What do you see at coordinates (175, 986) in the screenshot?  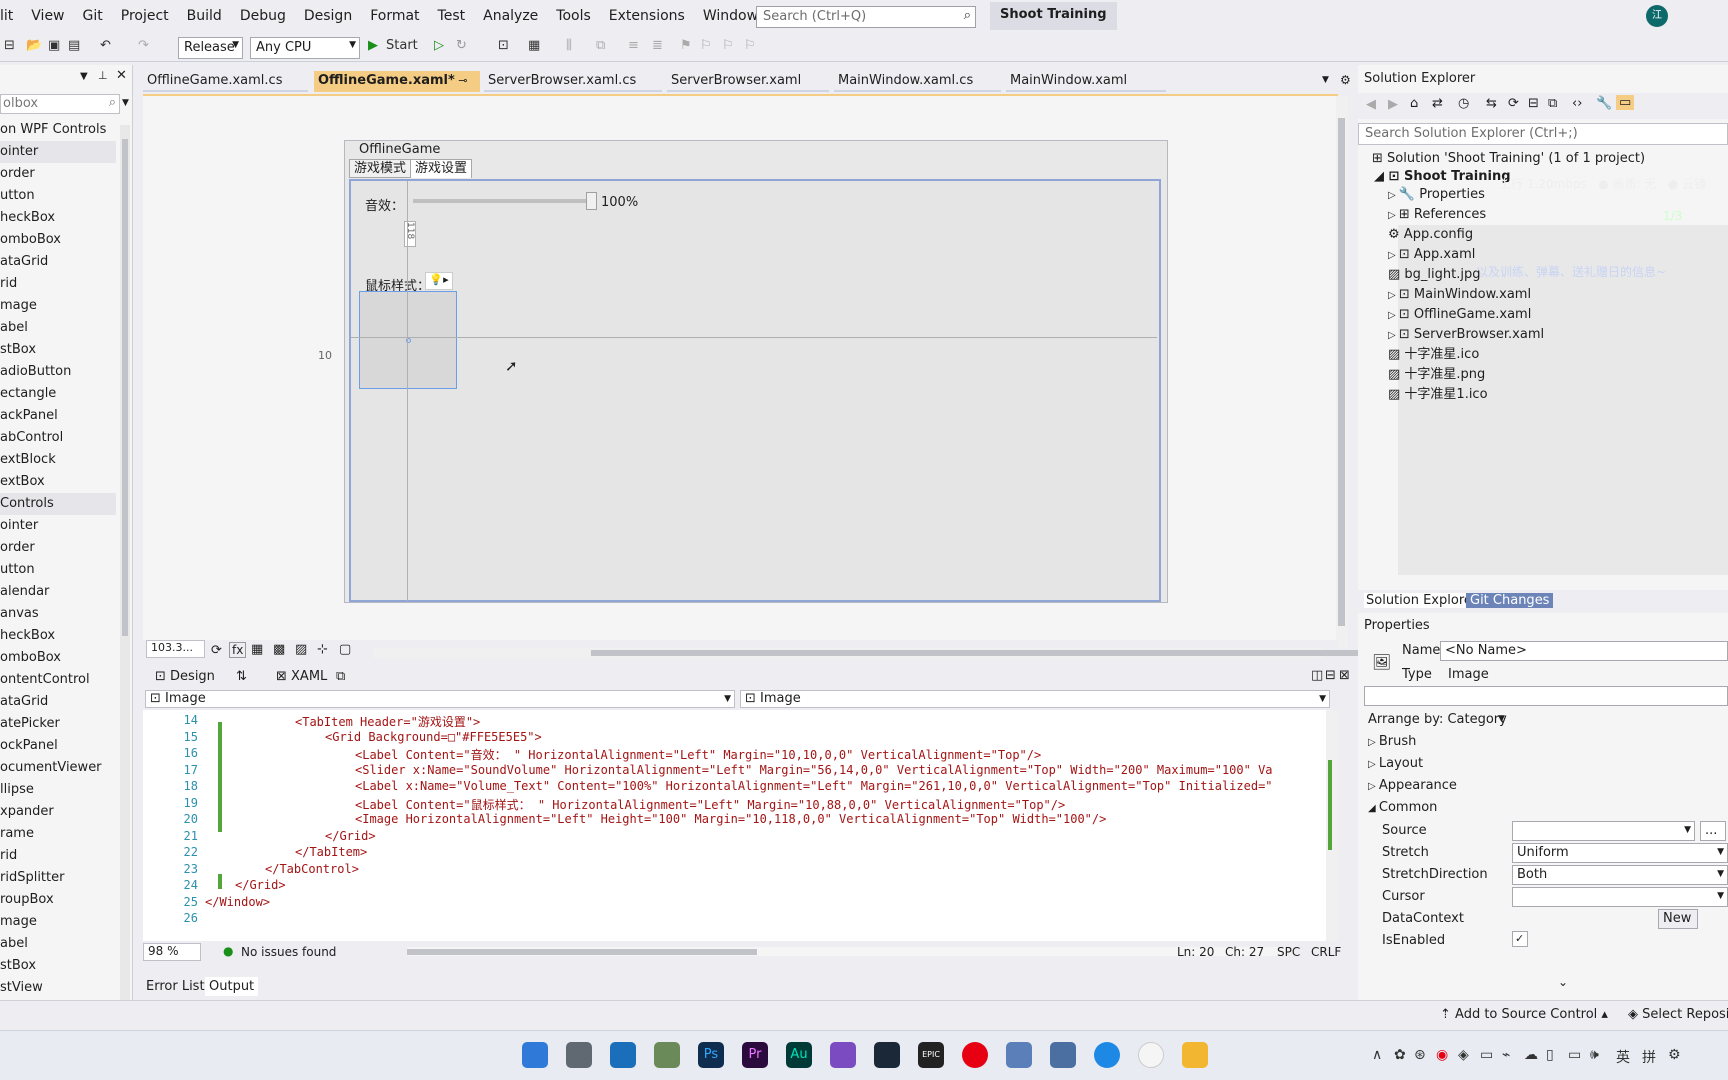 I see `tab-error-list: Error List` at bounding box center [175, 986].